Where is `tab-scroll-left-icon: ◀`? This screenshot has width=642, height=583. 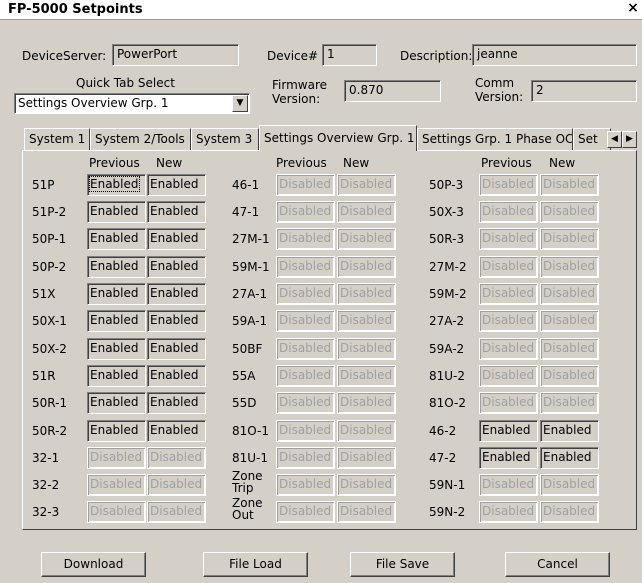
tab-scroll-left-icon: ◀ is located at coordinates (614, 139).